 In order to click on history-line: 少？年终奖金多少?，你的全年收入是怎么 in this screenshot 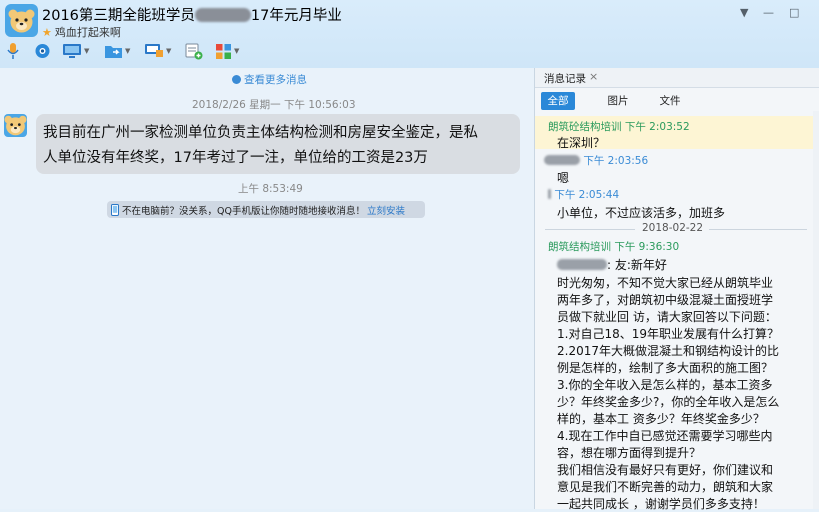, I will do `click(668, 402)`.